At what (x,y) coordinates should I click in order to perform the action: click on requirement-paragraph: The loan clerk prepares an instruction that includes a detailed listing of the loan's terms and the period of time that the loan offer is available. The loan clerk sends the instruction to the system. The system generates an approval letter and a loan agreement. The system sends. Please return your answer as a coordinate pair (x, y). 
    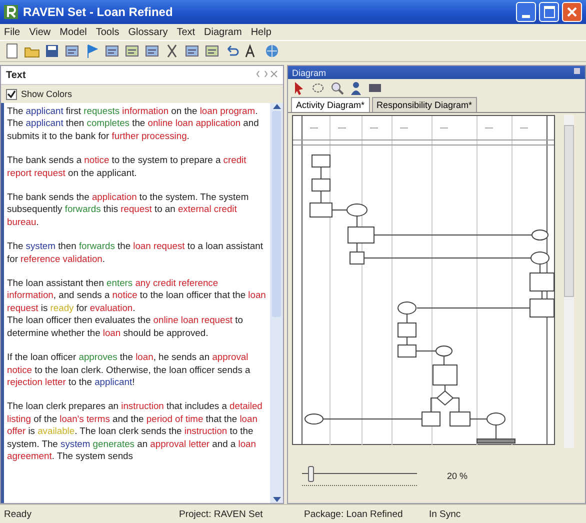
    Looking at the image, I should click on (135, 431).